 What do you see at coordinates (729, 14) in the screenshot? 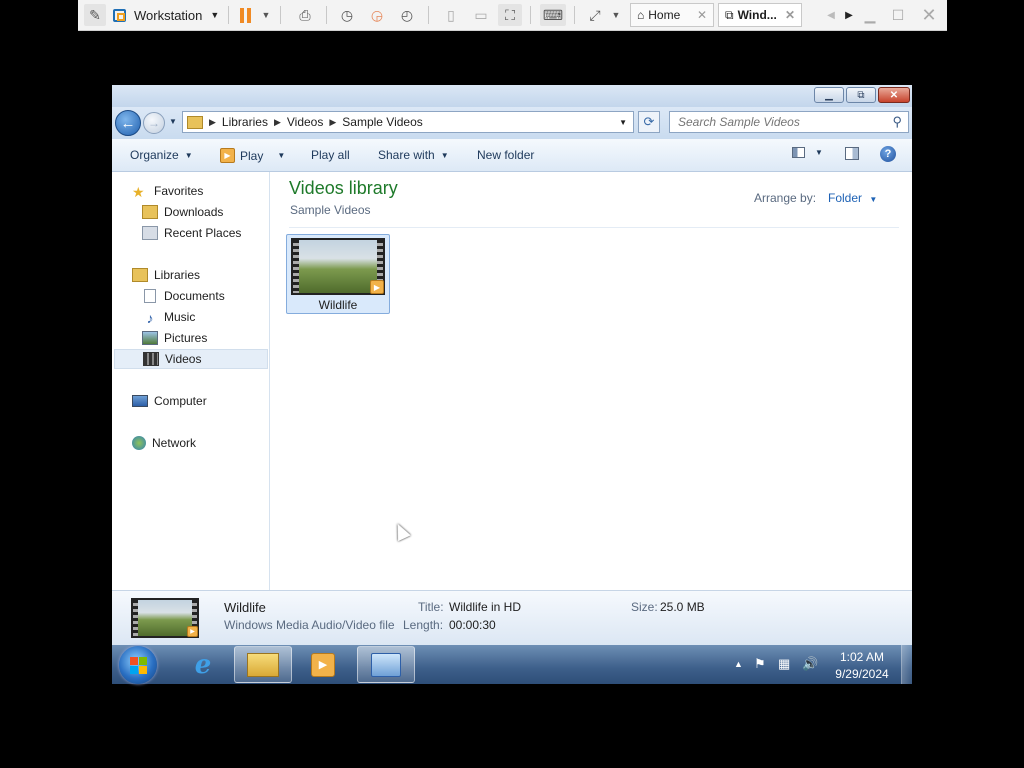
I see `vm-icon: ⧉` at bounding box center [729, 14].